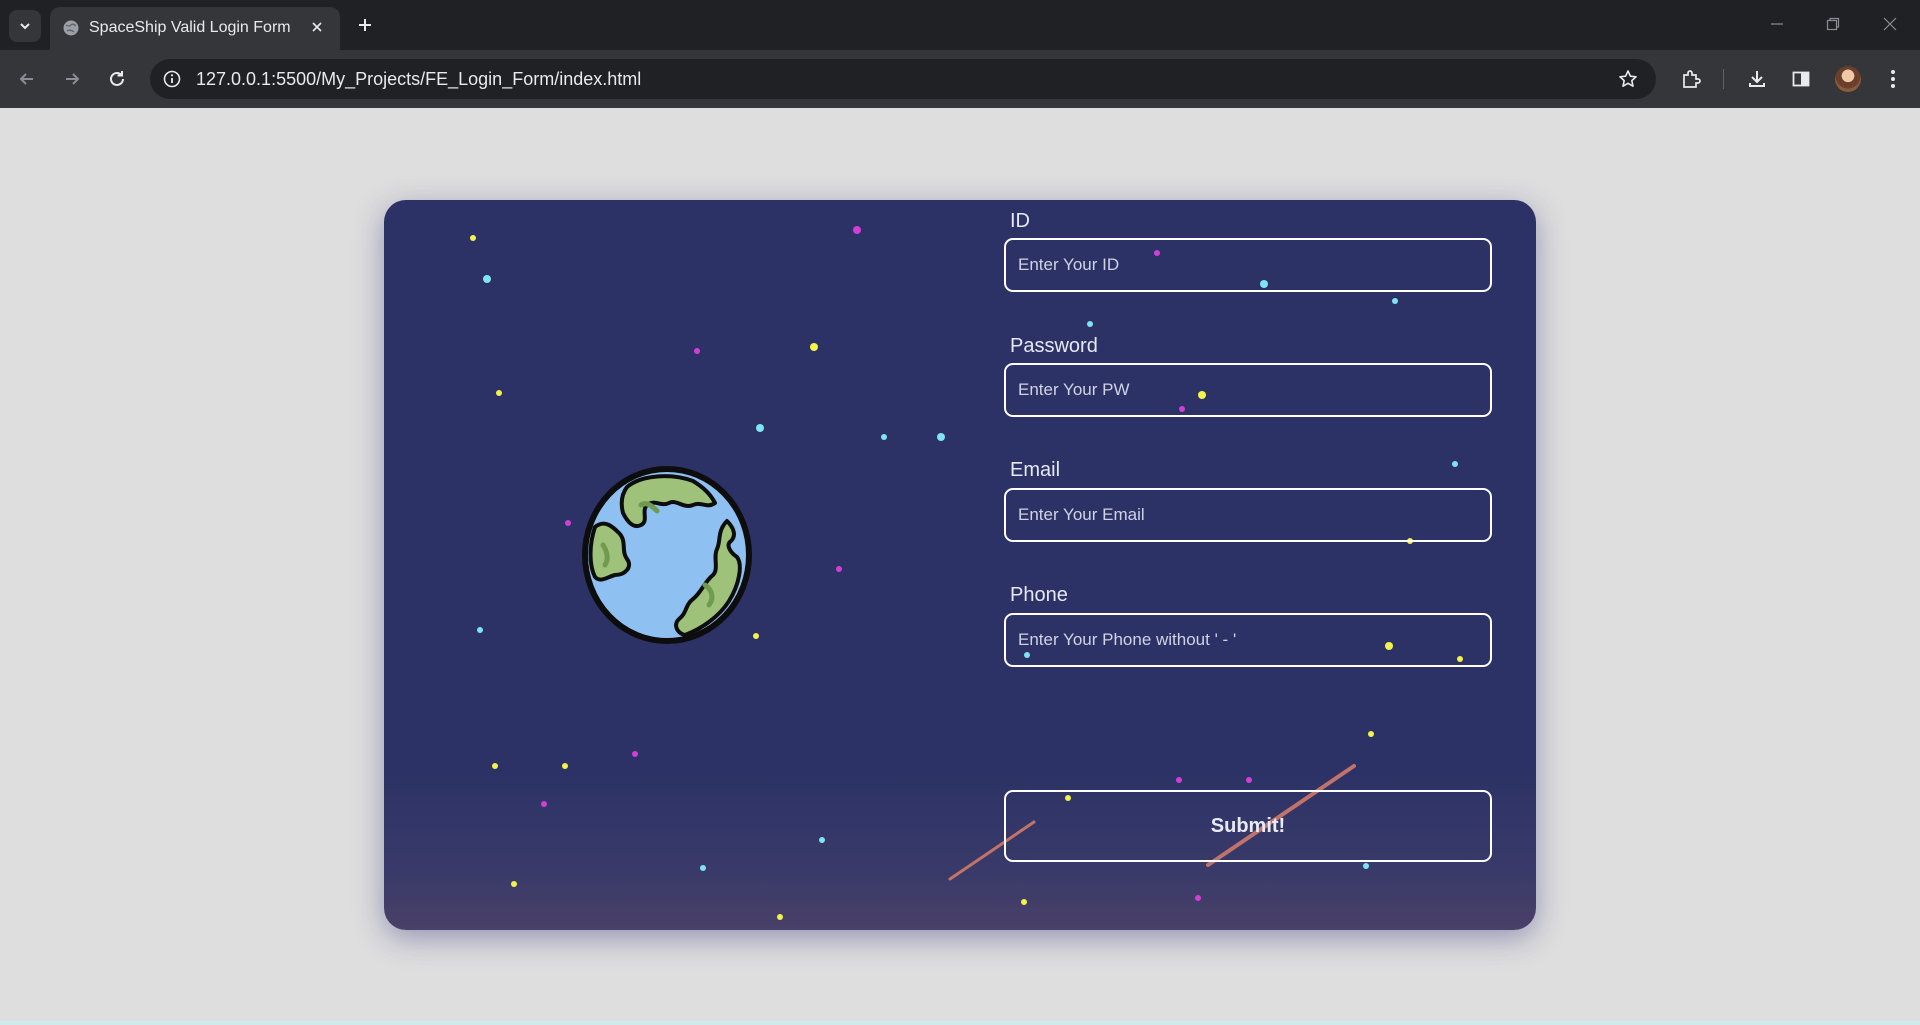  What do you see at coordinates (1039, 595) in the screenshot?
I see `phone-label: Phone` at bounding box center [1039, 595].